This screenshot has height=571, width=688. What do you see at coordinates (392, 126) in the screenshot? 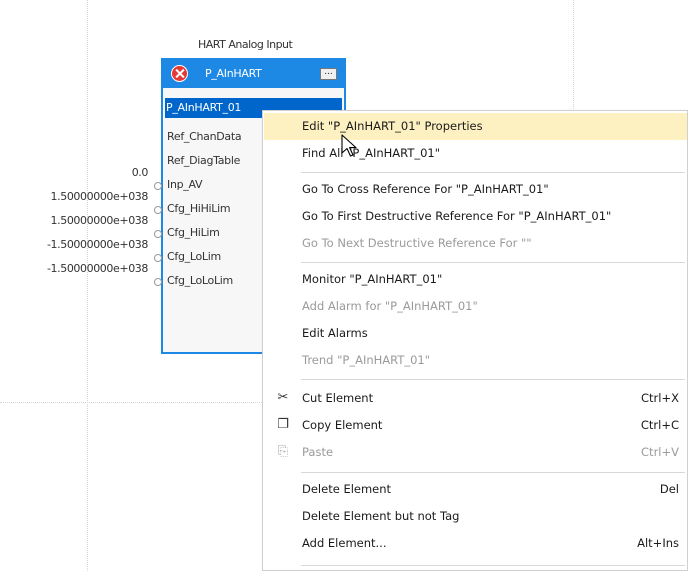
I see `menu-item-label: Edit "P_AInHART_01" Properties` at bounding box center [392, 126].